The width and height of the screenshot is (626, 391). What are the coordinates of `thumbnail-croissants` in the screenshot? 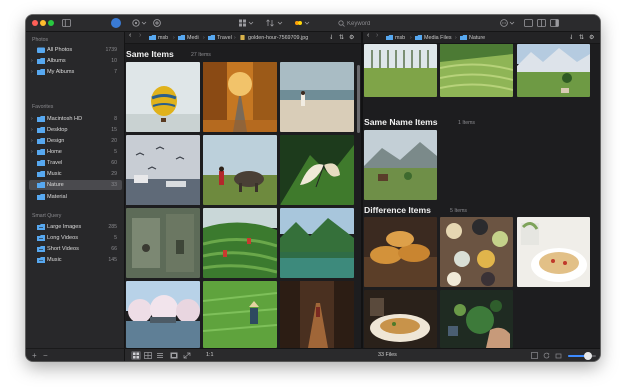 It's located at (400, 252).